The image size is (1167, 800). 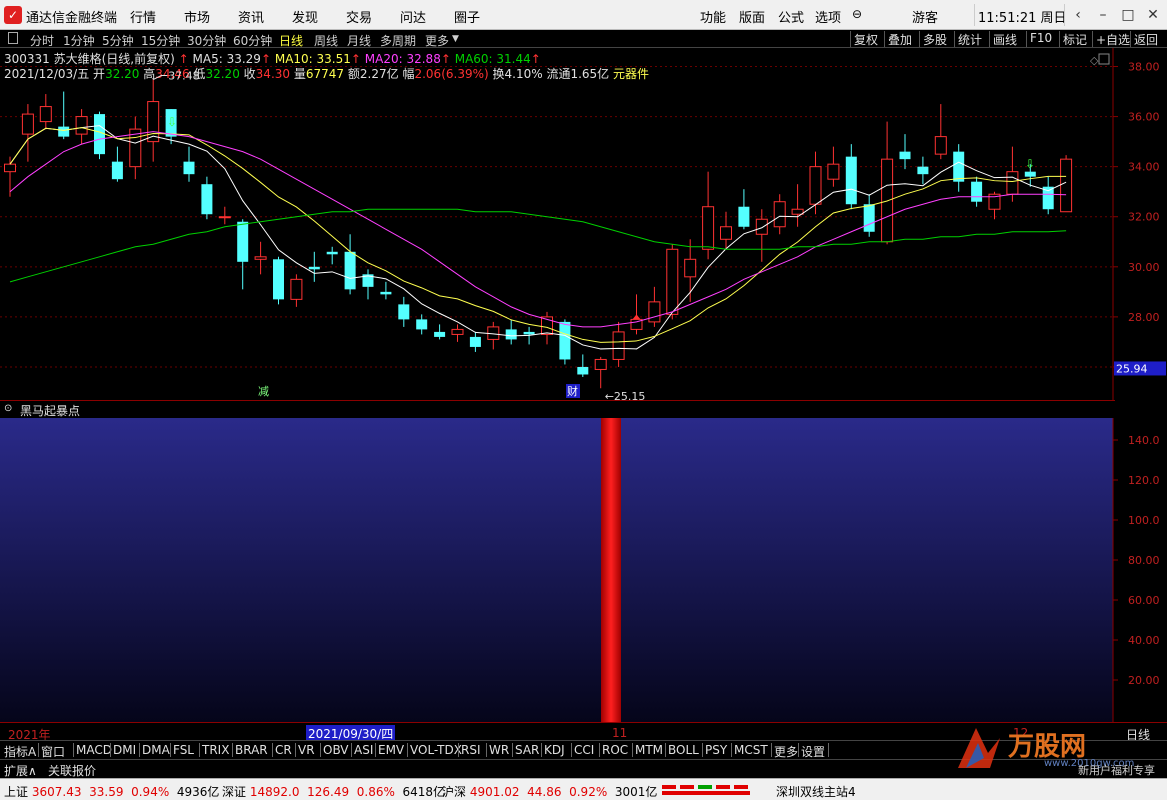 I want to click on stats-button: 统计, so click(x=969, y=39).